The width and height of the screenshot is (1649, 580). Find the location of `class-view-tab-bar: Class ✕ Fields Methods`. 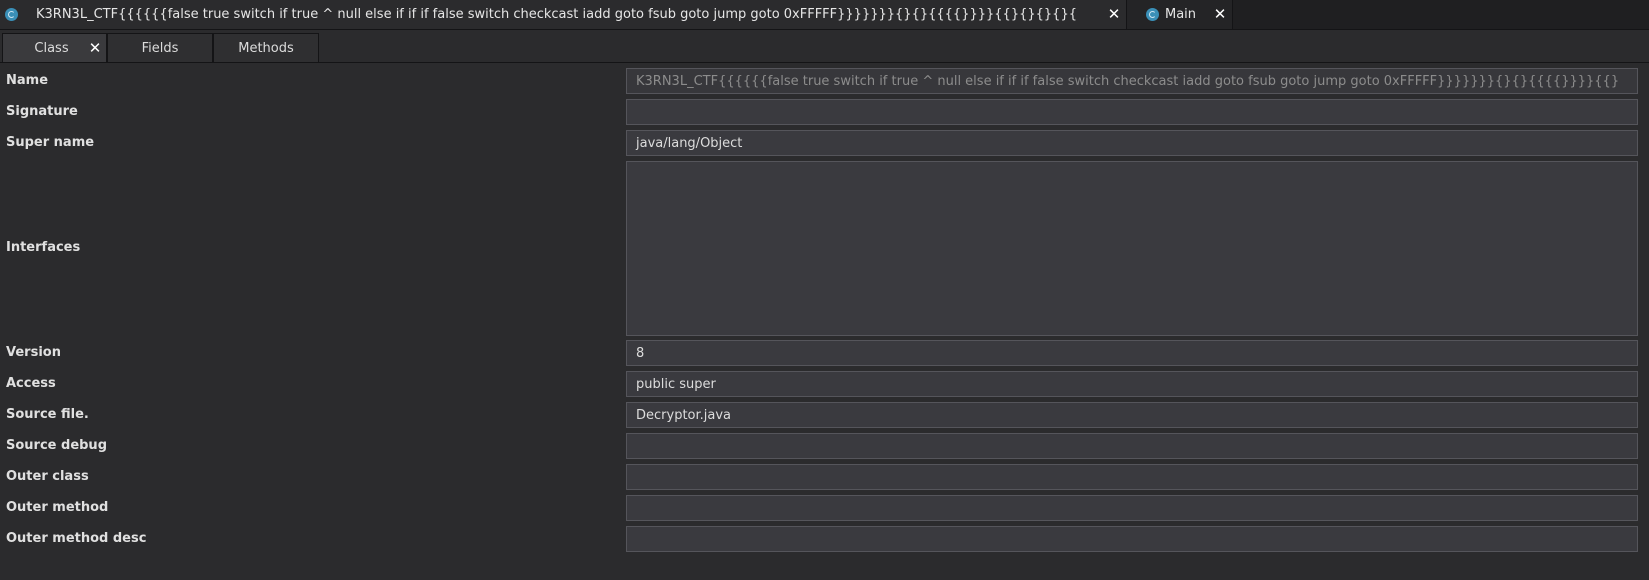

class-view-tab-bar: Class ✕ Fields Methods is located at coordinates (824, 48).